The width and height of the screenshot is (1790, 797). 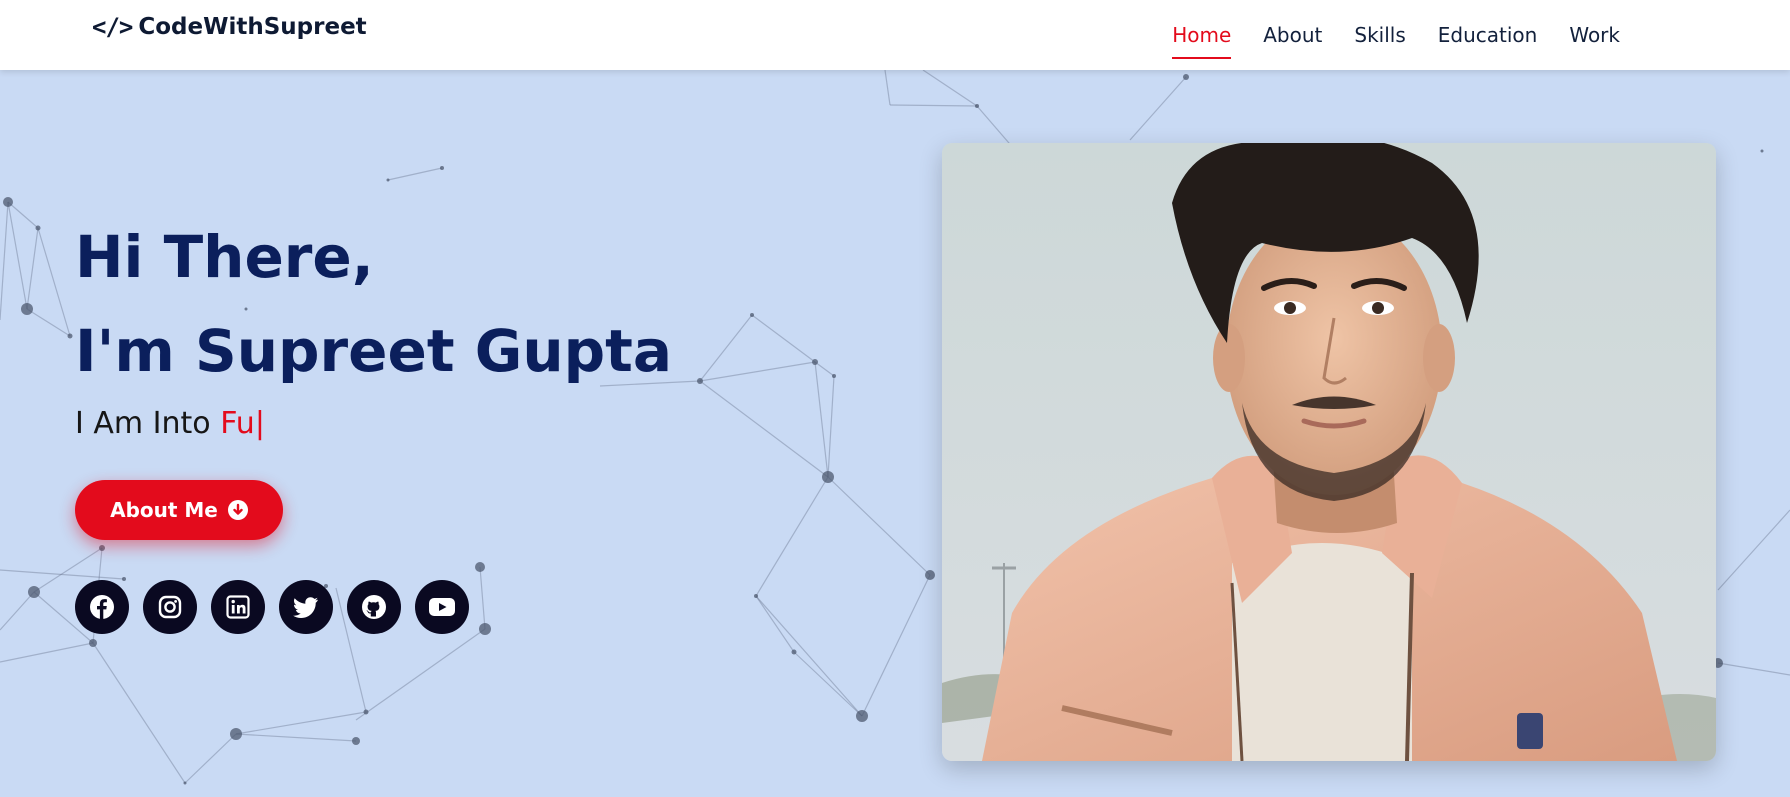 What do you see at coordinates (164, 510) in the screenshot?
I see `about-me-label: About Me` at bounding box center [164, 510].